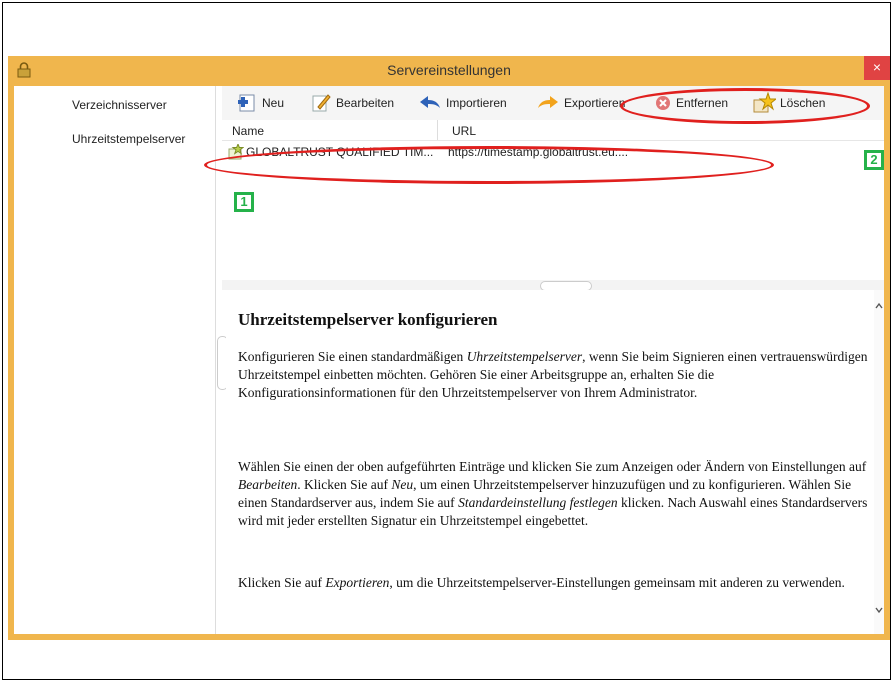 The width and height of the screenshot is (895, 684). What do you see at coordinates (874, 160) in the screenshot?
I see `annotation-badge-2: 2` at bounding box center [874, 160].